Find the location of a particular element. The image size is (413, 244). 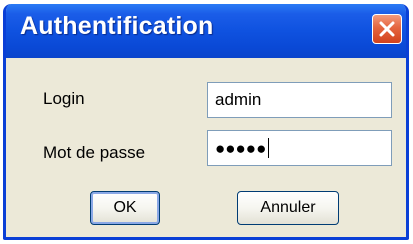

text-caret is located at coordinates (269, 148).